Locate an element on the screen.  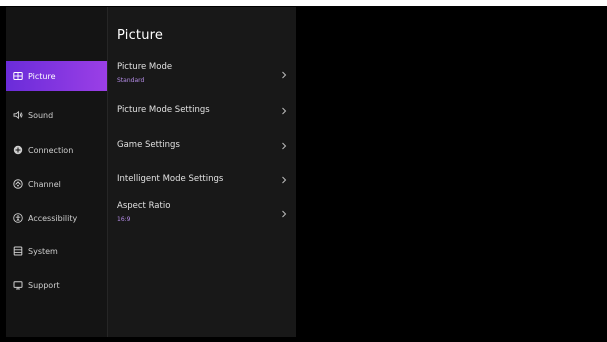
menu-item-intelligent-mode-settings: Intelligent Mode Settings is located at coordinates (202, 182).